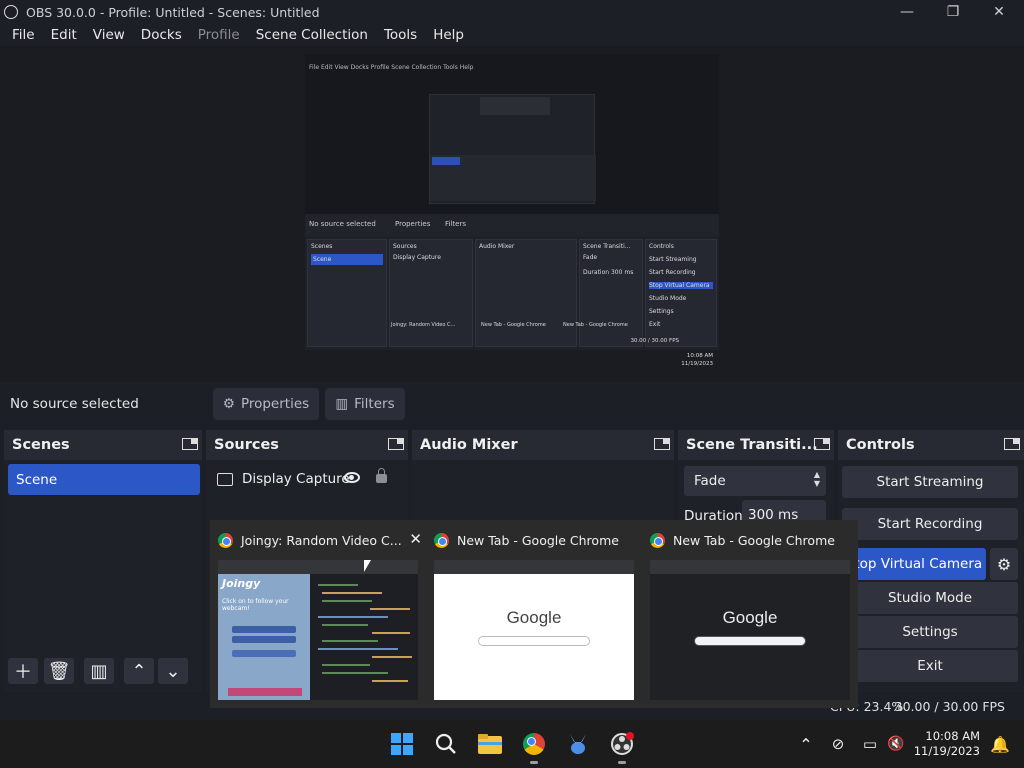 This screenshot has width=1024, height=768. I want to click on start-recording-button: Start Recording, so click(930, 524).